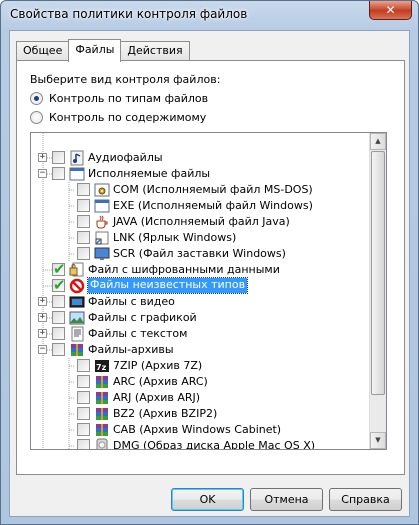  Describe the element at coordinates (125, 157) in the screenshot. I see `tree-item-label: Аудиофайлы` at that location.